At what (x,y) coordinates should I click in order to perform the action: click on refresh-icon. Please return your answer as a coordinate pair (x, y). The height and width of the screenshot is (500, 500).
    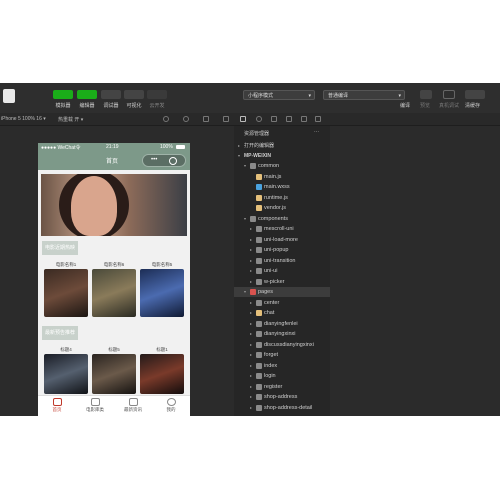
    Looking at the image, I should click on (405, 94).